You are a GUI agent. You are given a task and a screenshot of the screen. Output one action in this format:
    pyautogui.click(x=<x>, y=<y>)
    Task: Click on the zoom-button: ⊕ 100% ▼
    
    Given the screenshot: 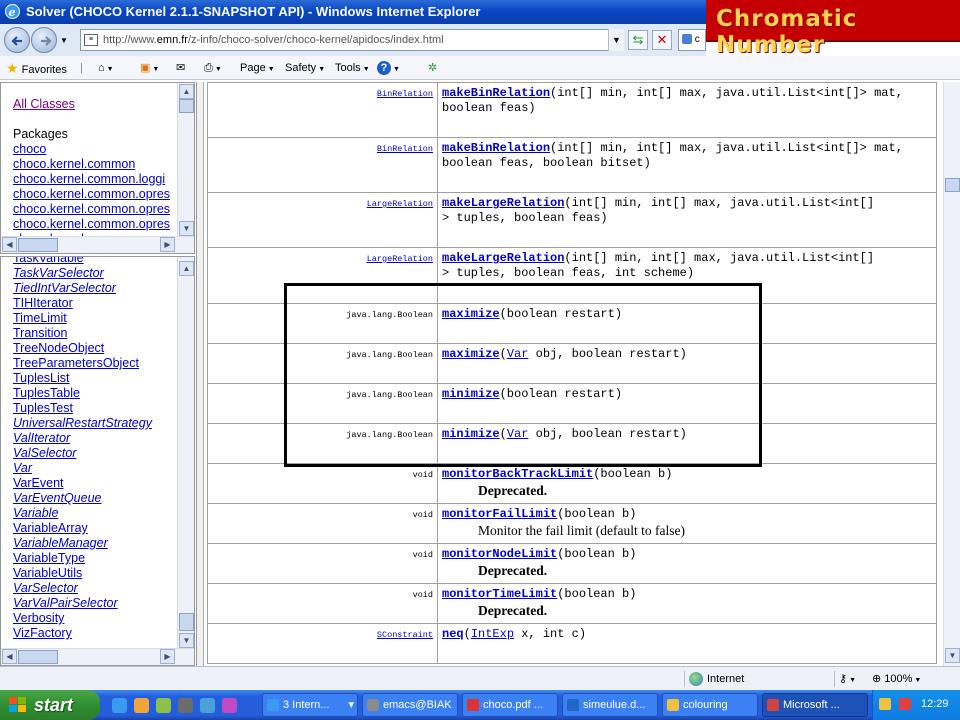 What is the action you would take?
    pyautogui.click(x=896, y=679)
    